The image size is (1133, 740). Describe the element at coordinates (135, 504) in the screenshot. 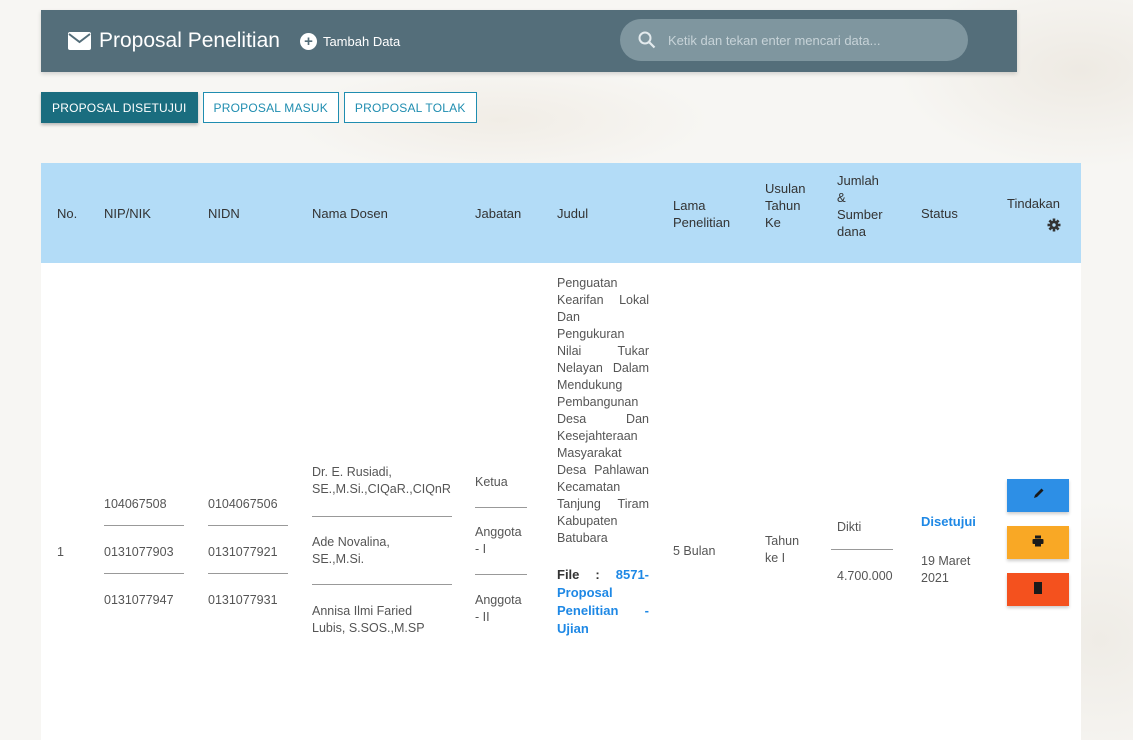

I see `nip-1: 104067508` at that location.